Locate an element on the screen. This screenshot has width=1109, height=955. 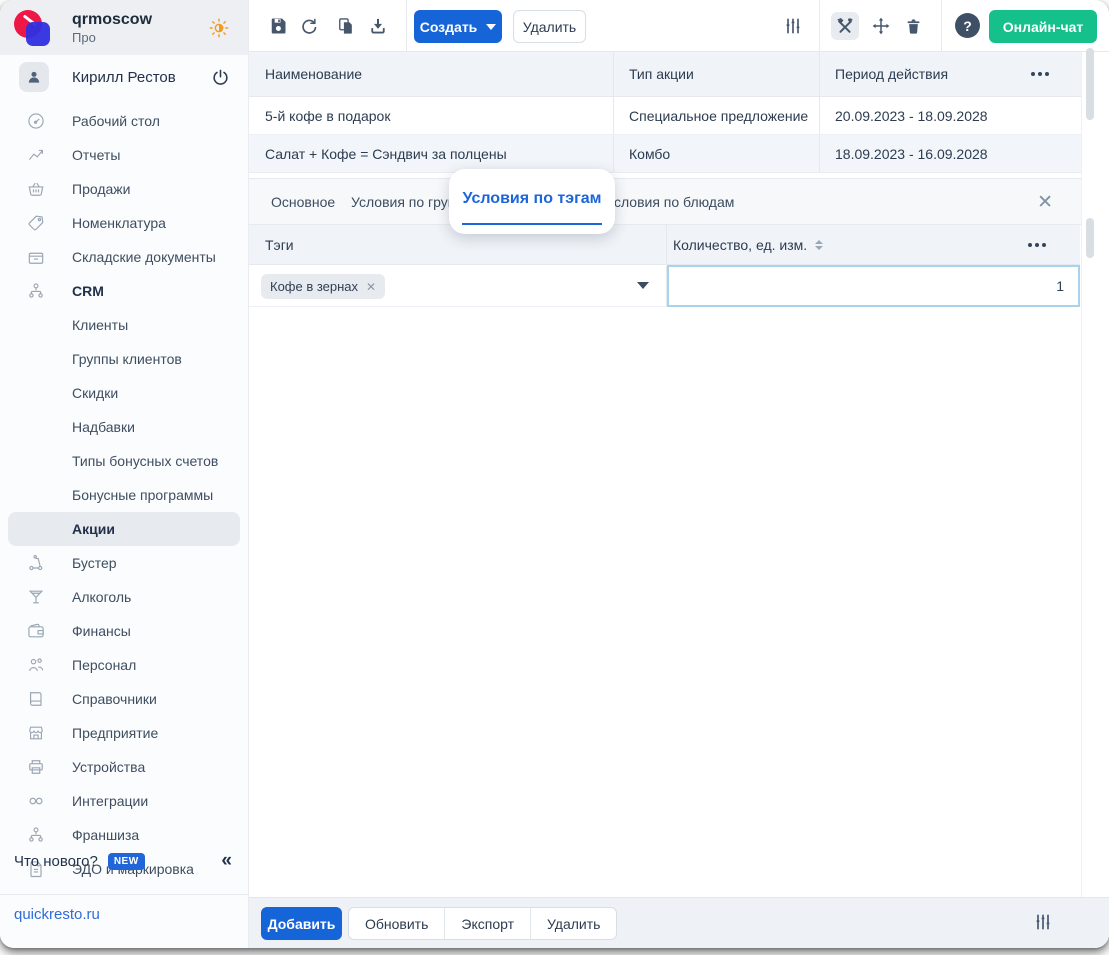
online-chat-button: Онлайн-чат is located at coordinates (1043, 26).